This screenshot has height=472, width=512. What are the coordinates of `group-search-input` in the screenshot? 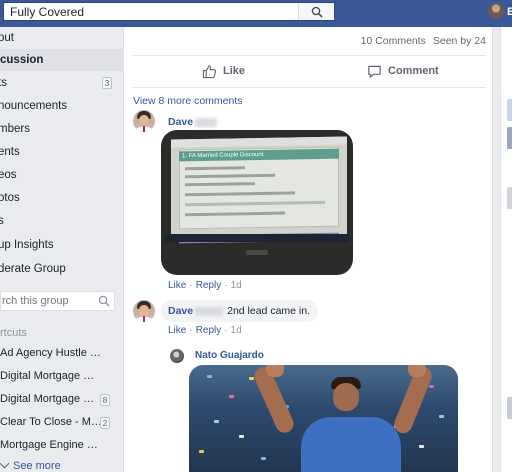 It's located at (47, 301).